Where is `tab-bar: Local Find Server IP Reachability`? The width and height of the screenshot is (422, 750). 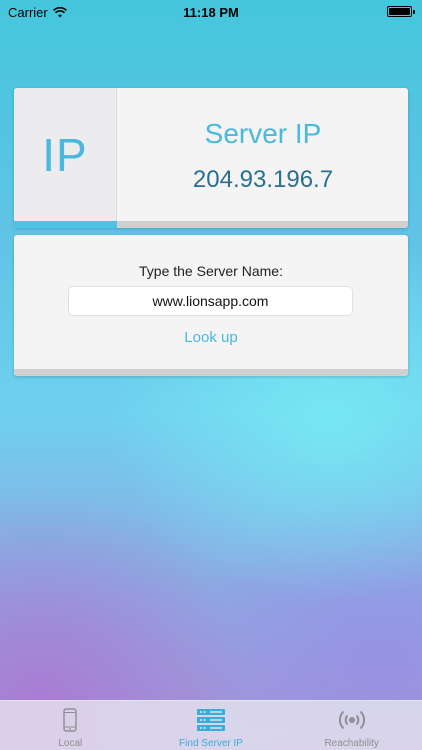
tab-bar: Local Find Server IP Reachability is located at coordinates (211, 725).